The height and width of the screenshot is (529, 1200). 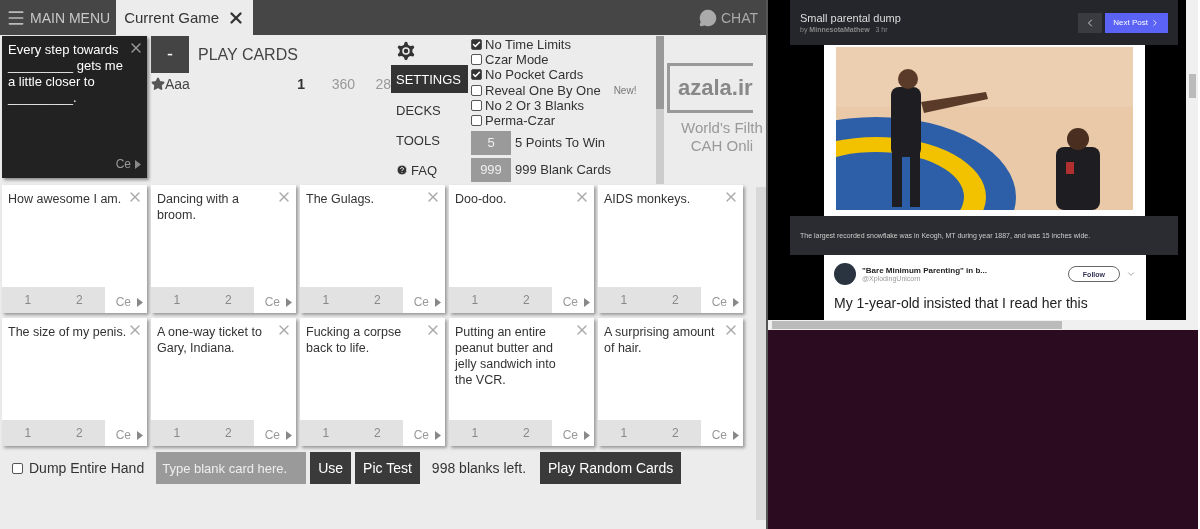 I want to click on card-text: Every step towards _________ gets me a little closer to _________., so click(x=66, y=74).